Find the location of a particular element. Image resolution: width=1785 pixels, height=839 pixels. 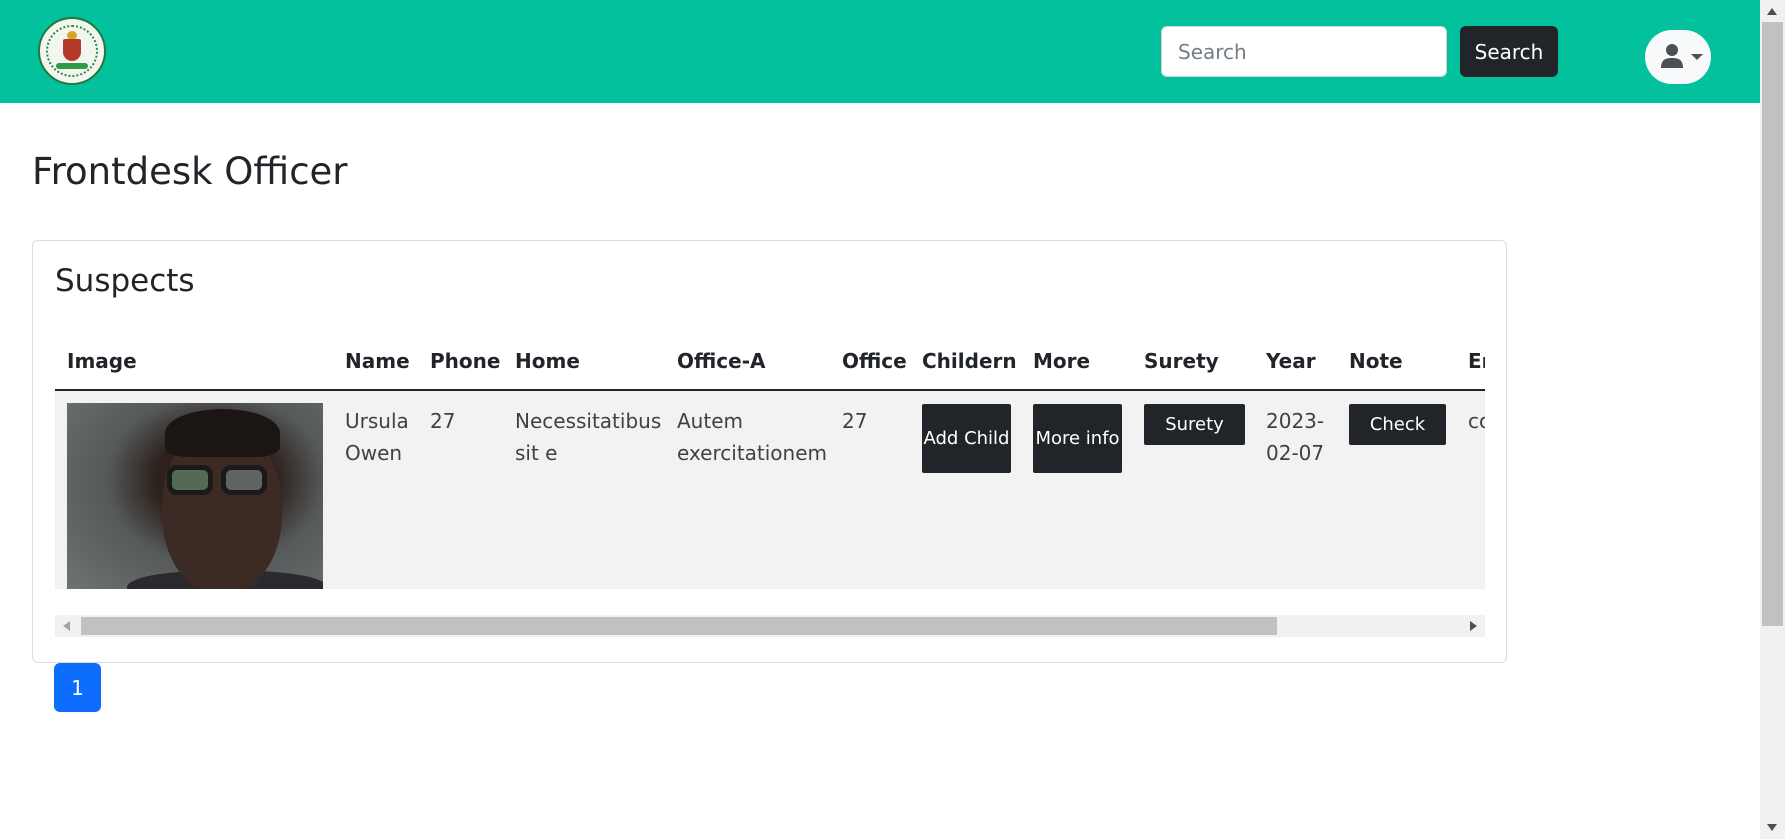

add-child-button: Add Child is located at coordinates (966, 438).